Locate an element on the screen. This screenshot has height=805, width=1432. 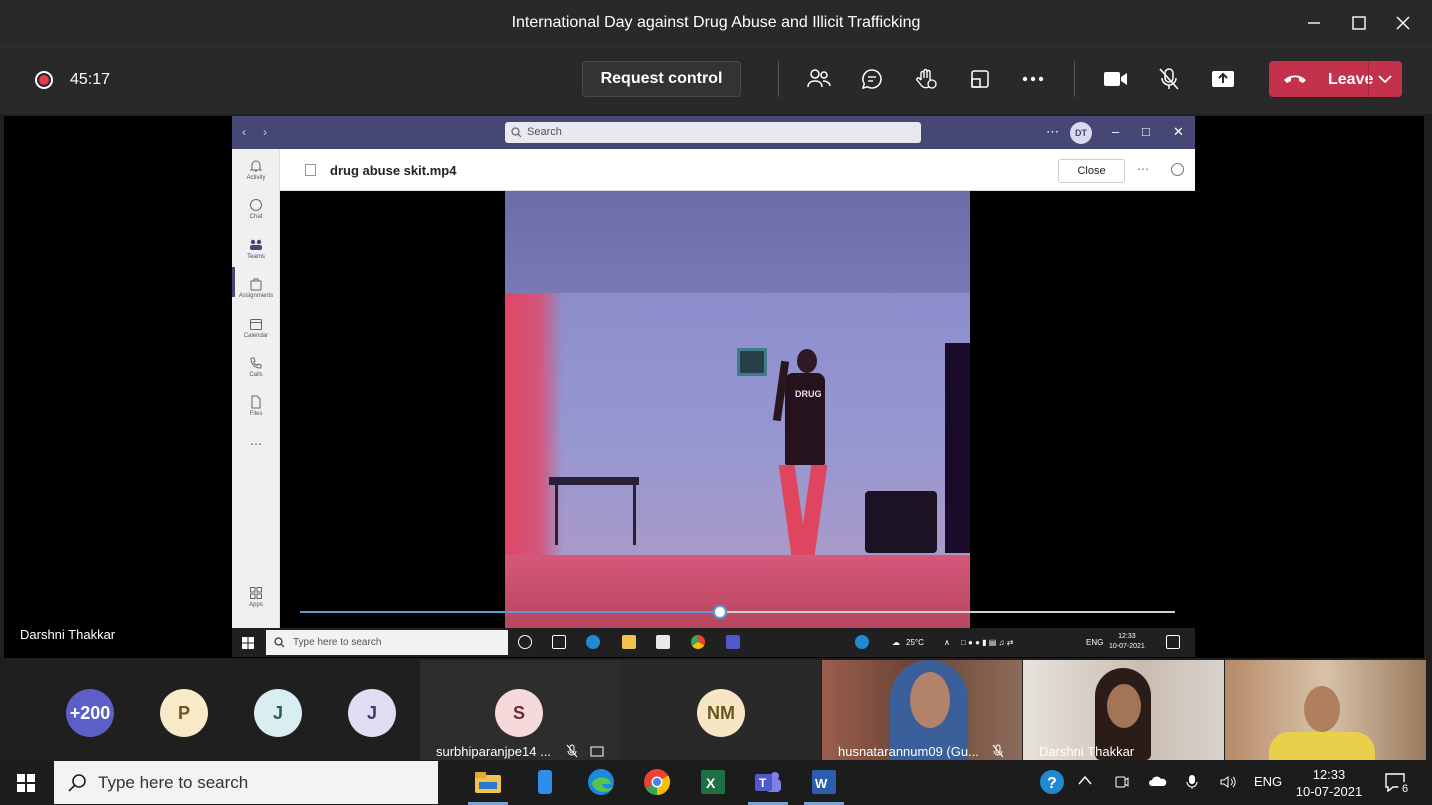
rail-label: Calls is located at coordinates (256, 375).